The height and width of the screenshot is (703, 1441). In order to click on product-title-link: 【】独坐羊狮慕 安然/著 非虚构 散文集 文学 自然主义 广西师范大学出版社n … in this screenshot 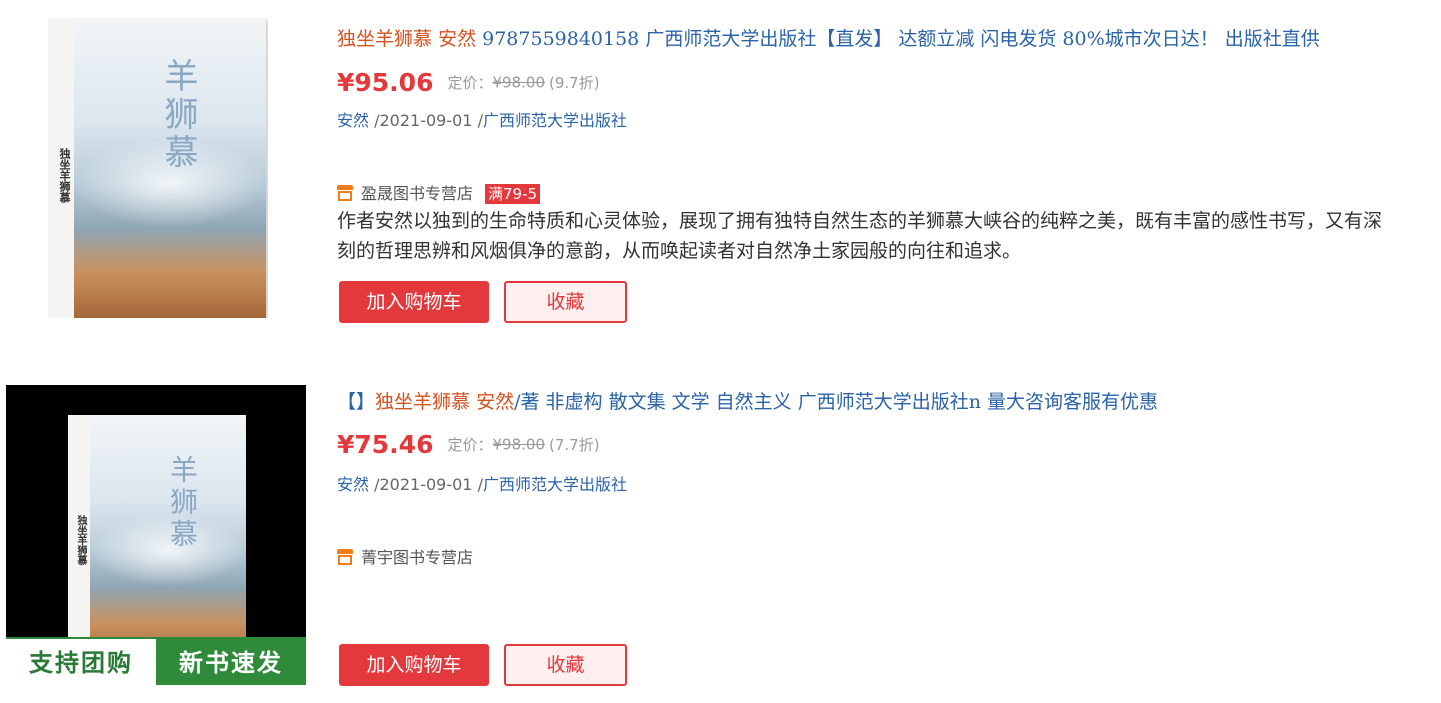, I will do `click(747, 400)`.